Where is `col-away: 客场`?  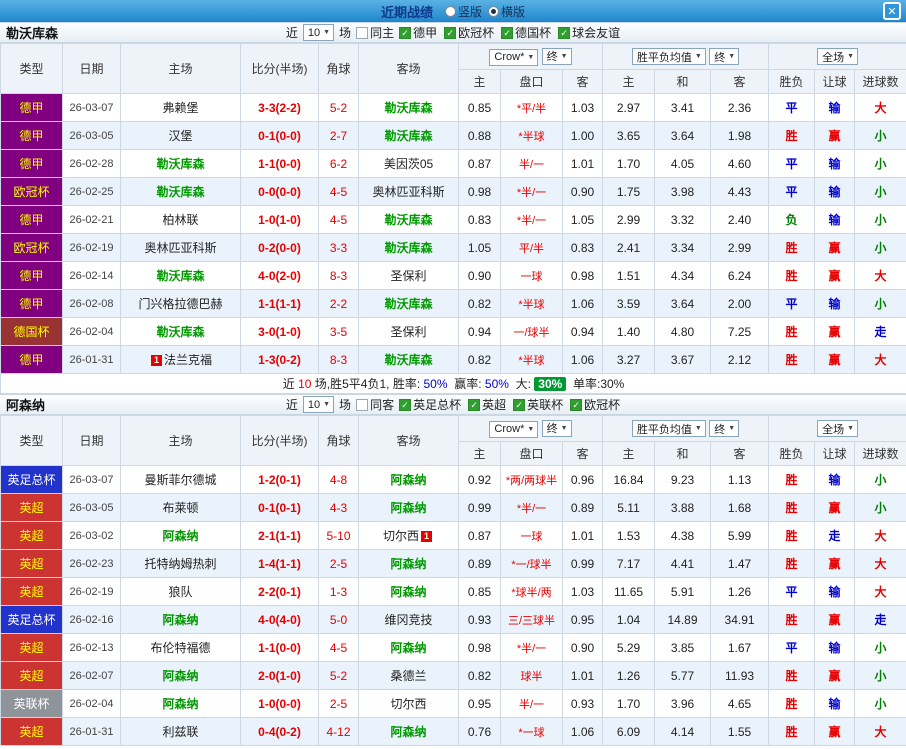 col-away: 客场 is located at coordinates (408, 440).